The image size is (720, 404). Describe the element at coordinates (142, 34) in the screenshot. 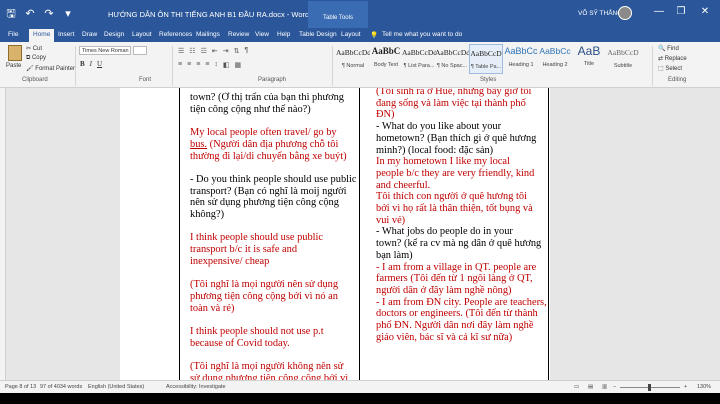

I see `tab-layout: Layout` at that location.